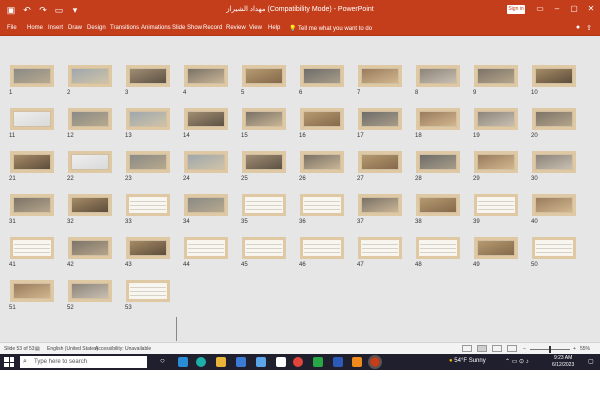  What do you see at coordinates (147, 295) in the screenshot?
I see `slide-thumbnail: 53` at bounding box center [147, 295].